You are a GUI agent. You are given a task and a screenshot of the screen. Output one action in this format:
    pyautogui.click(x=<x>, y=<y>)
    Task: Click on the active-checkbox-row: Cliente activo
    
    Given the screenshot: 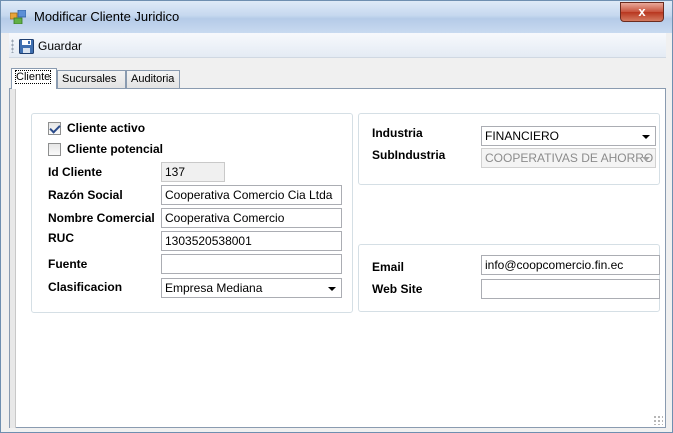 What is the action you would take?
    pyautogui.click(x=96, y=128)
    